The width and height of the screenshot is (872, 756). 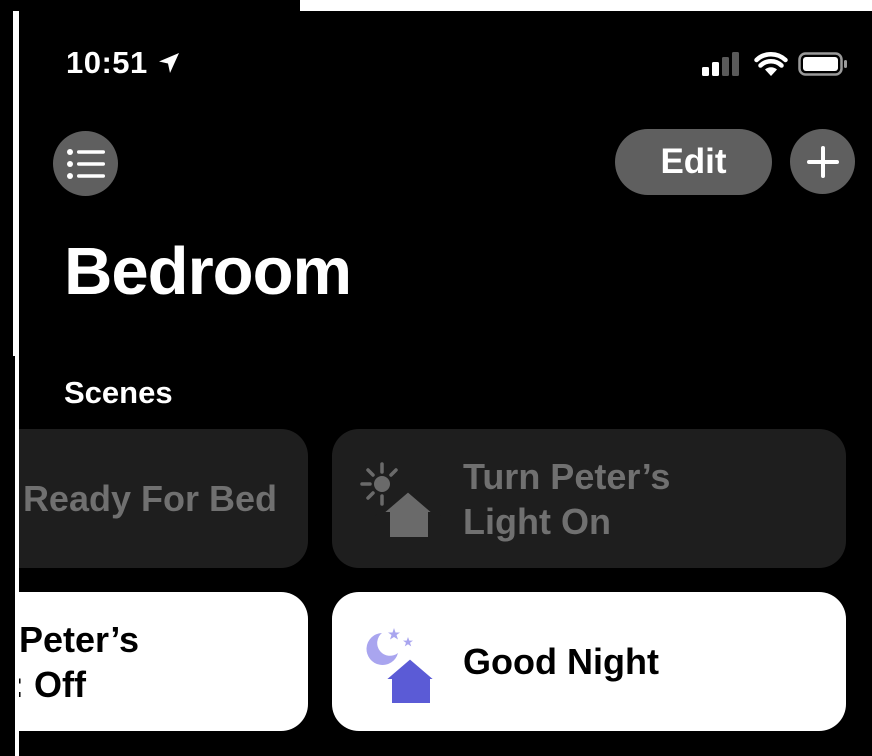 What do you see at coordinates (401, 501) in the screenshot?
I see `sun-house-icon` at bounding box center [401, 501].